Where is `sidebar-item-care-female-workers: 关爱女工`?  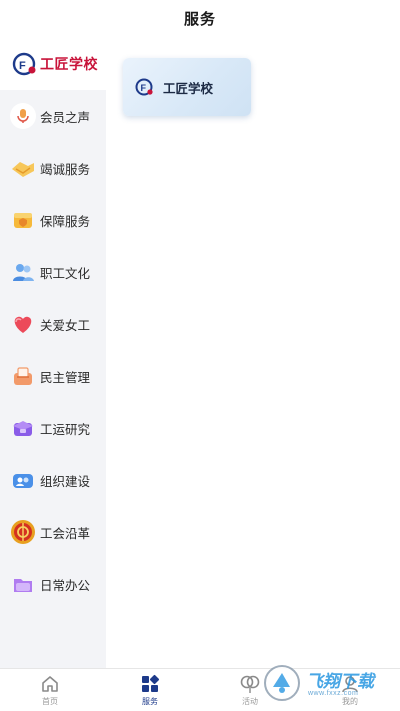 sidebar-item-care-female-workers: 关爱女工 is located at coordinates (53, 324).